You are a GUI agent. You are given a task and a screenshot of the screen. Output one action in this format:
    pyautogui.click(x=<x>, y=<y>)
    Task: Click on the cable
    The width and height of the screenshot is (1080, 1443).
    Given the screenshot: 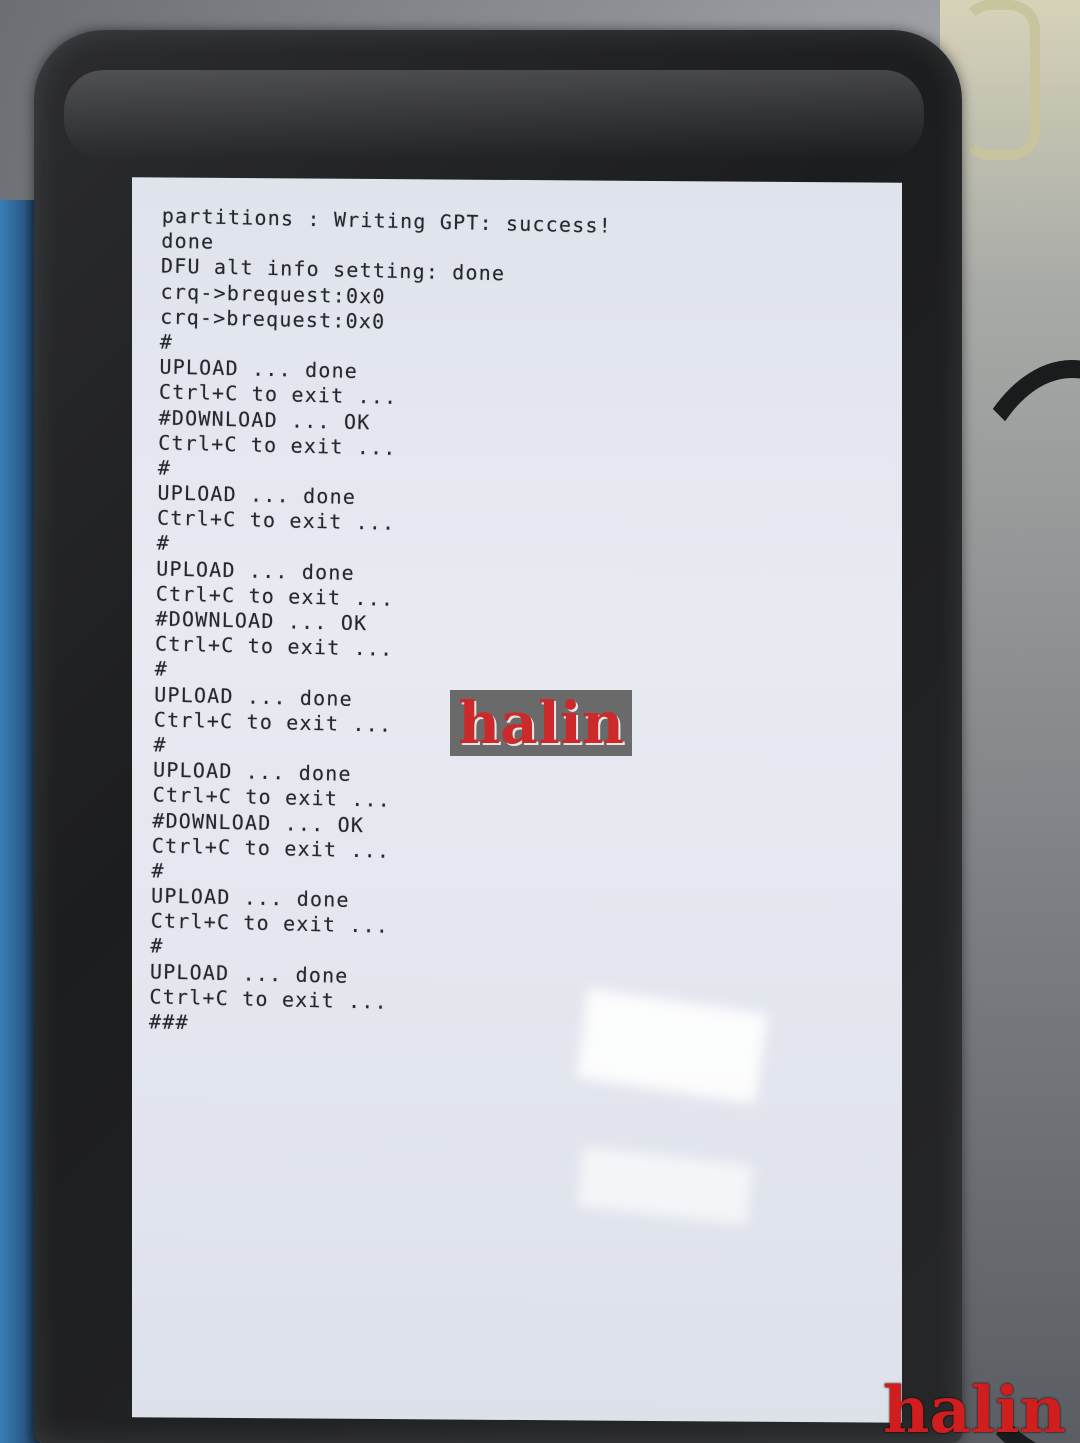 What is the action you would take?
    pyautogui.click(x=1000, y=80)
    